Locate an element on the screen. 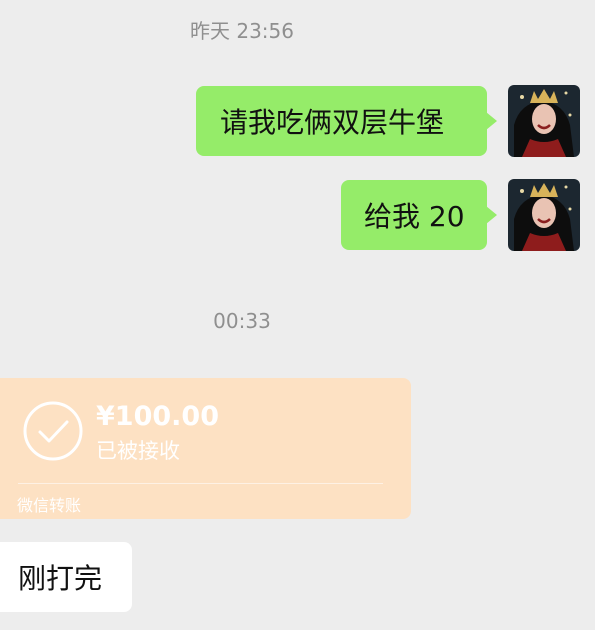  message-text: 刚打完 is located at coordinates (60, 578).